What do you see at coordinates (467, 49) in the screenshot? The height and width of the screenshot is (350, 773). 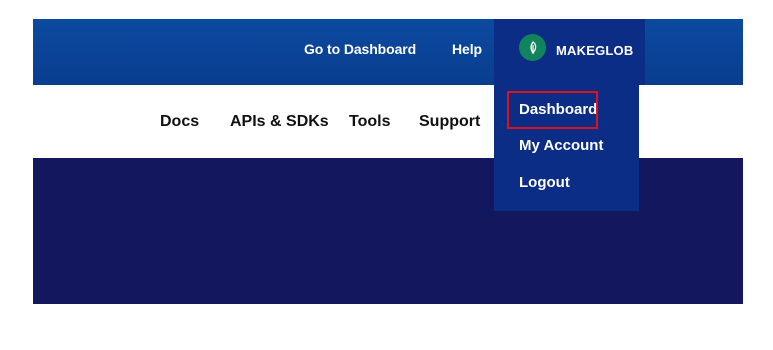 I see `help-link: Help` at bounding box center [467, 49].